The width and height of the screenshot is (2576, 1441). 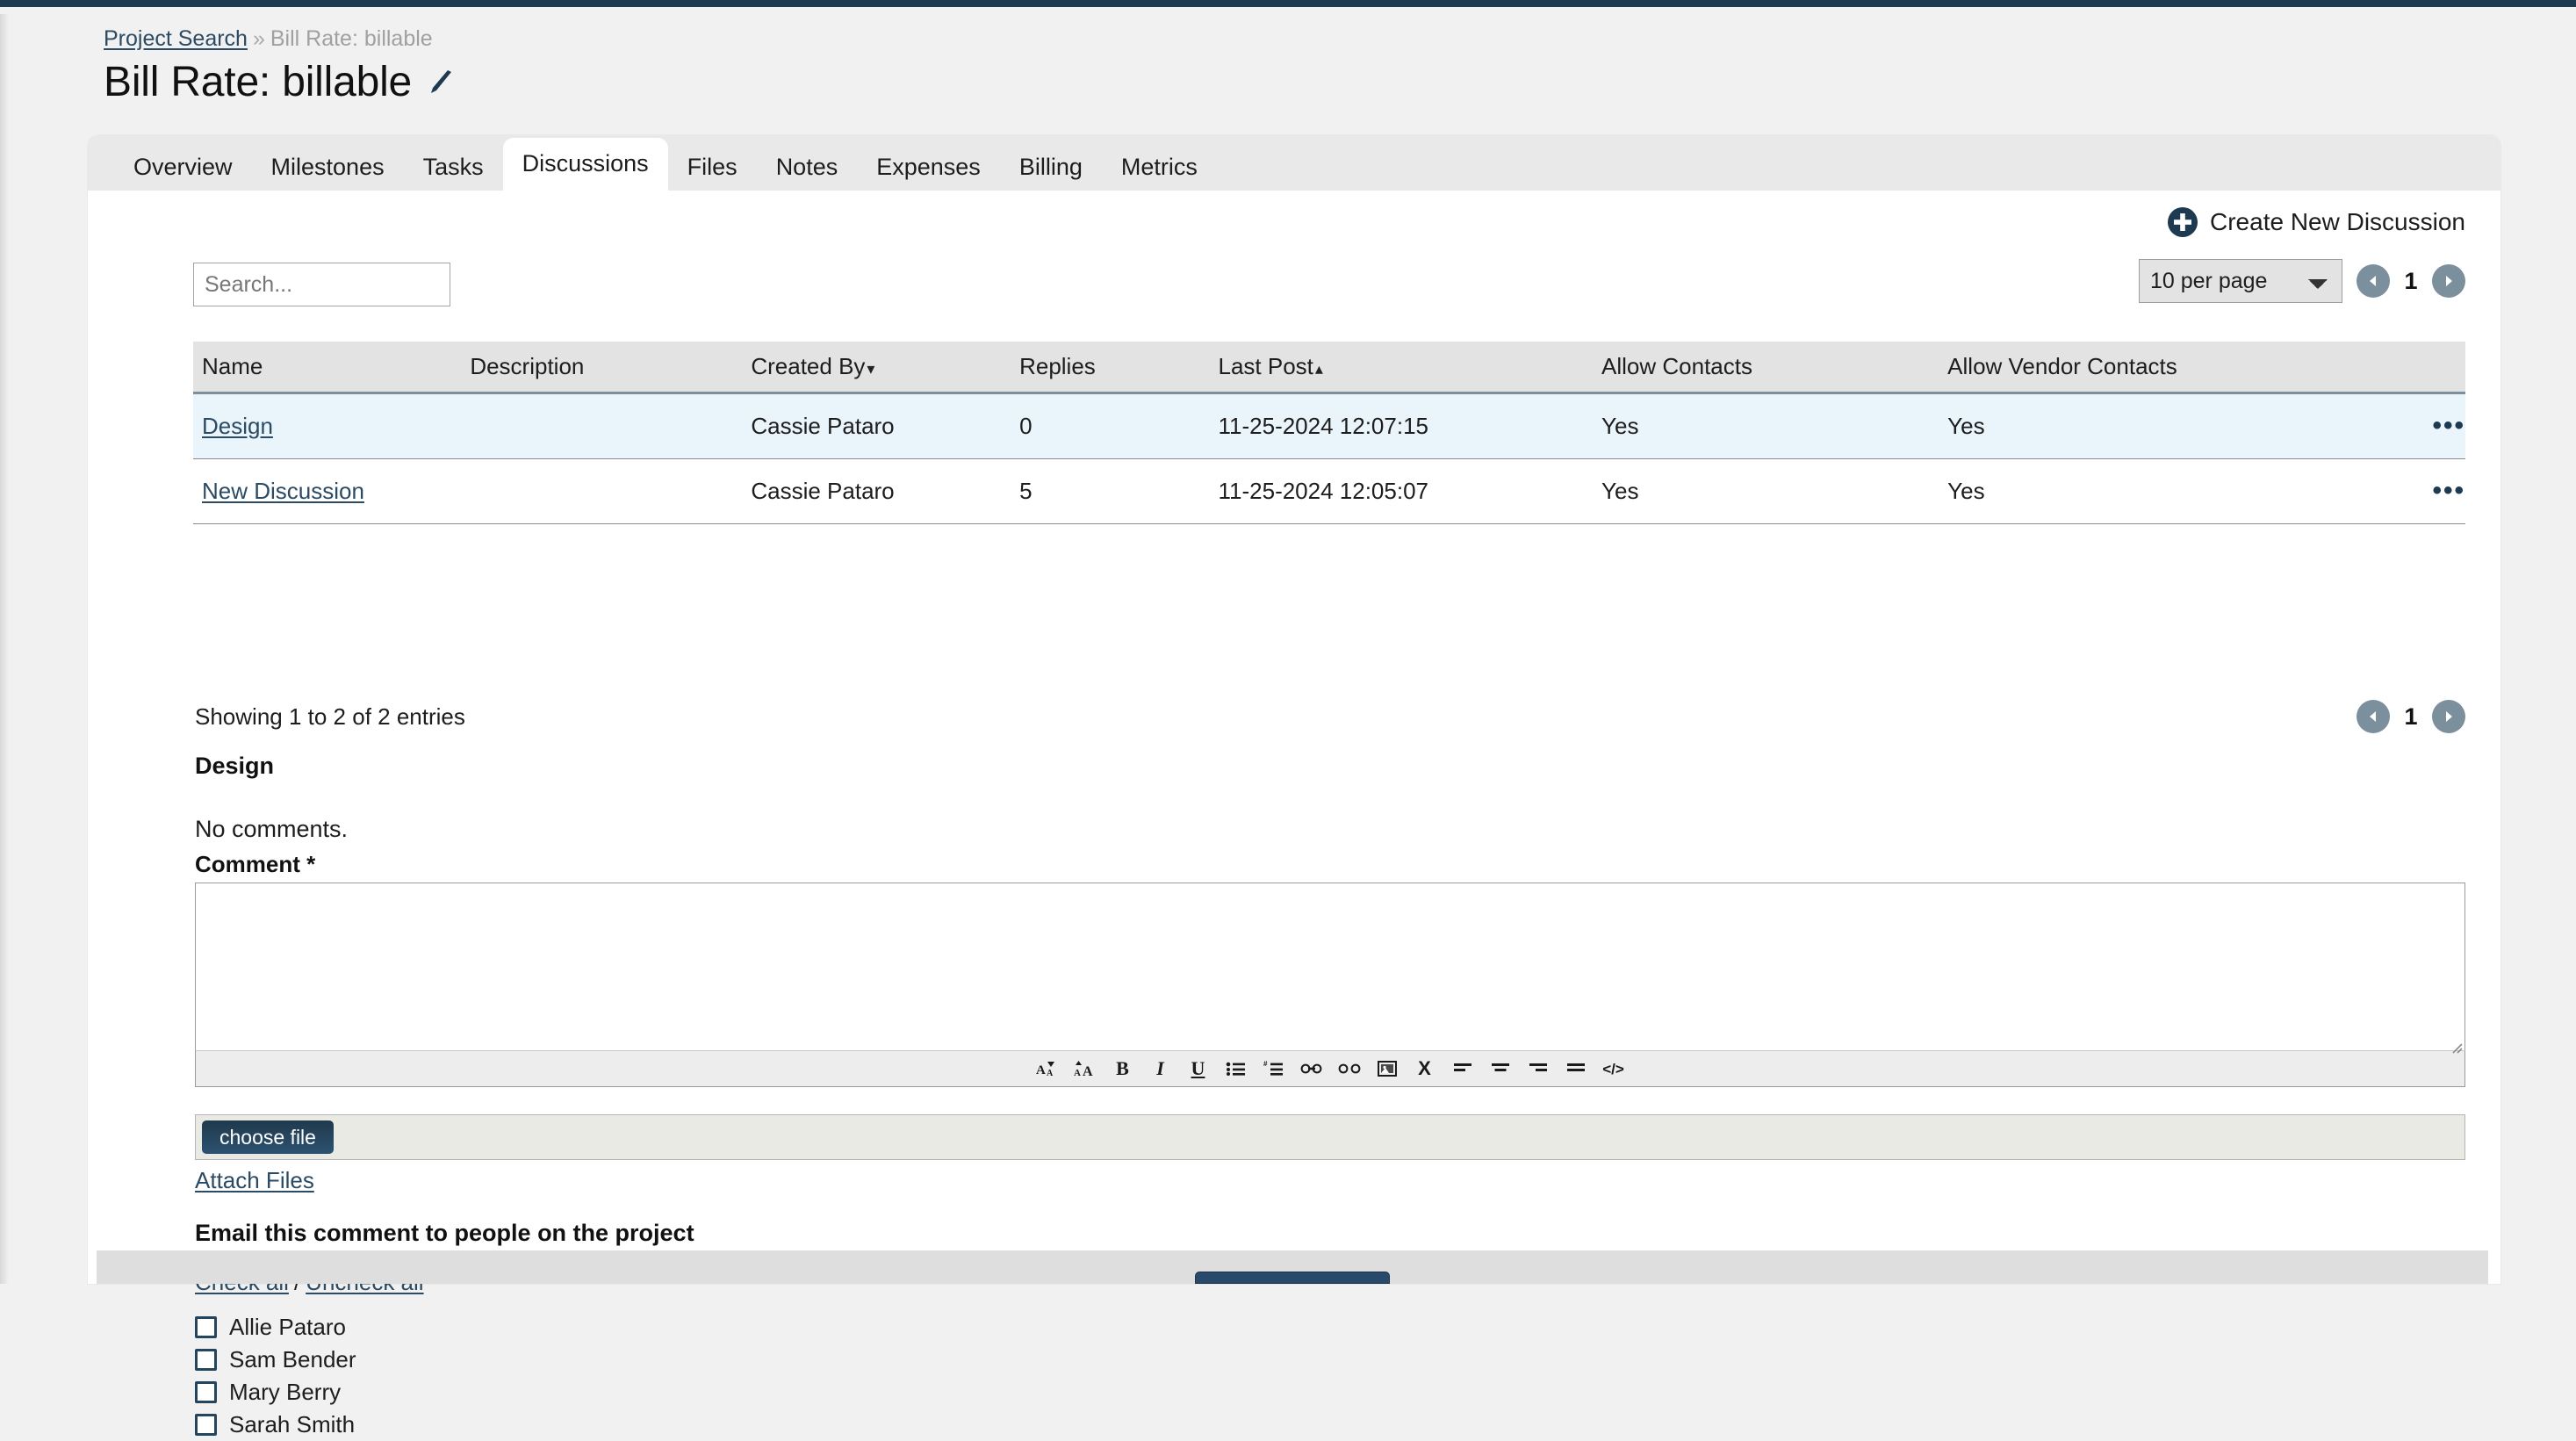 What do you see at coordinates (1274, 1068) in the screenshot?
I see `numbered-list-icon: #` at bounding box center [1274, 1068].